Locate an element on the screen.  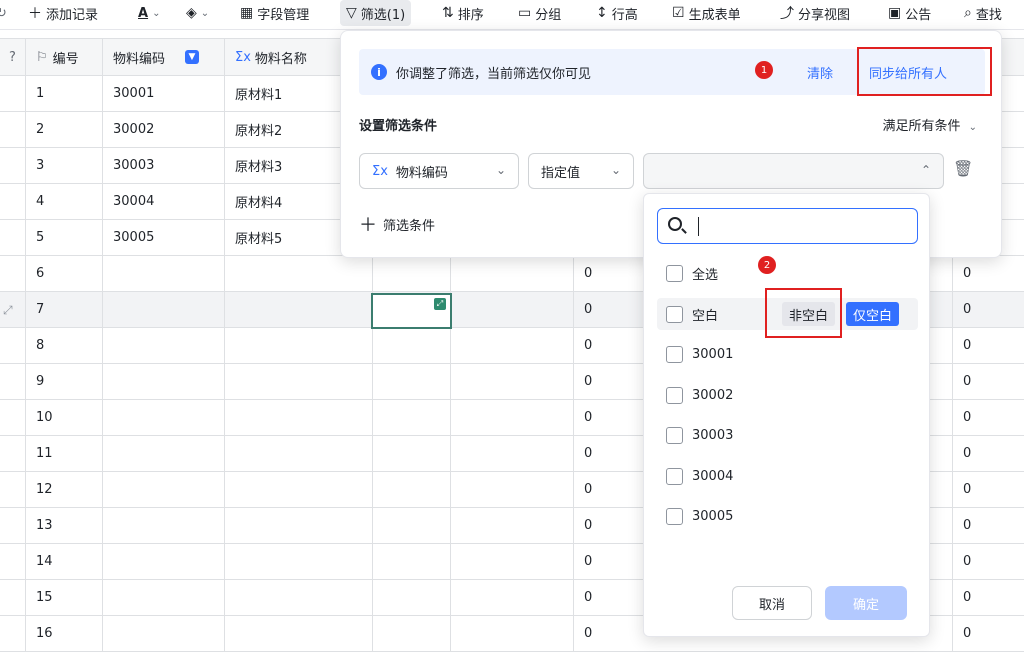
add-record-button: ＋ 添加记录 is located at coordinates (63, 13).